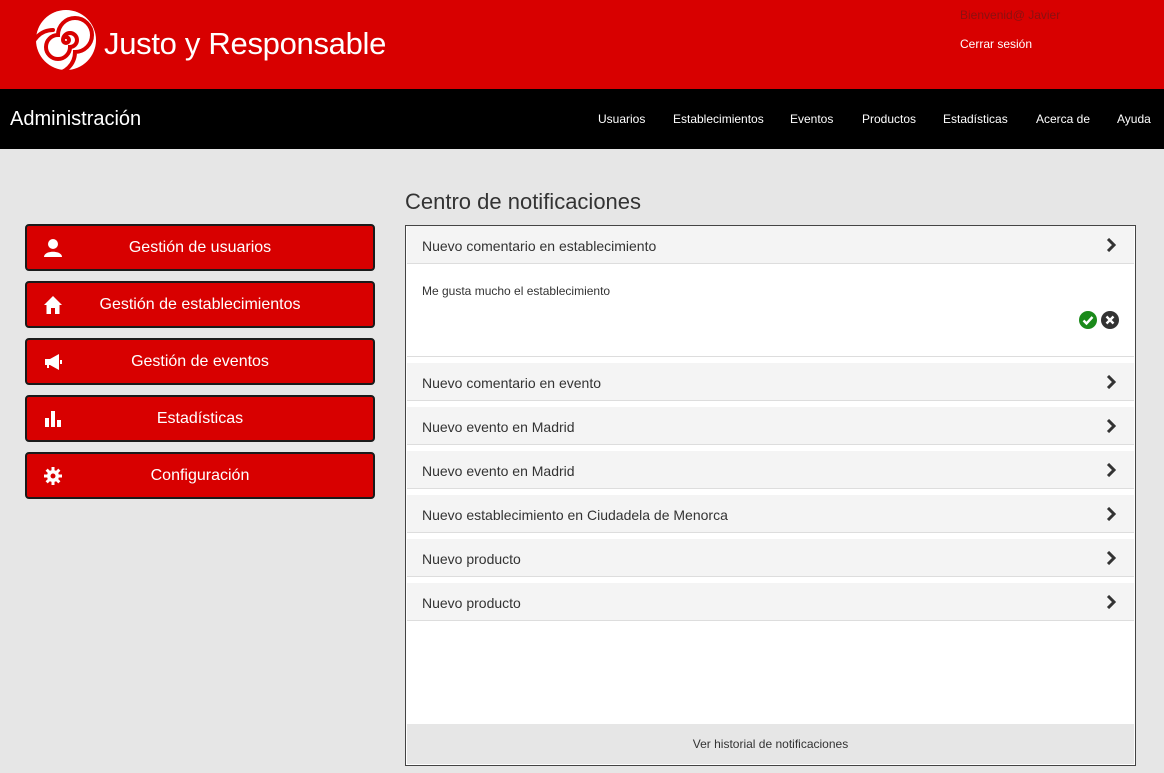 This screenshot has height=773, width=1164. I want to click on nav-item-productos: Productos, so click(889, 119).